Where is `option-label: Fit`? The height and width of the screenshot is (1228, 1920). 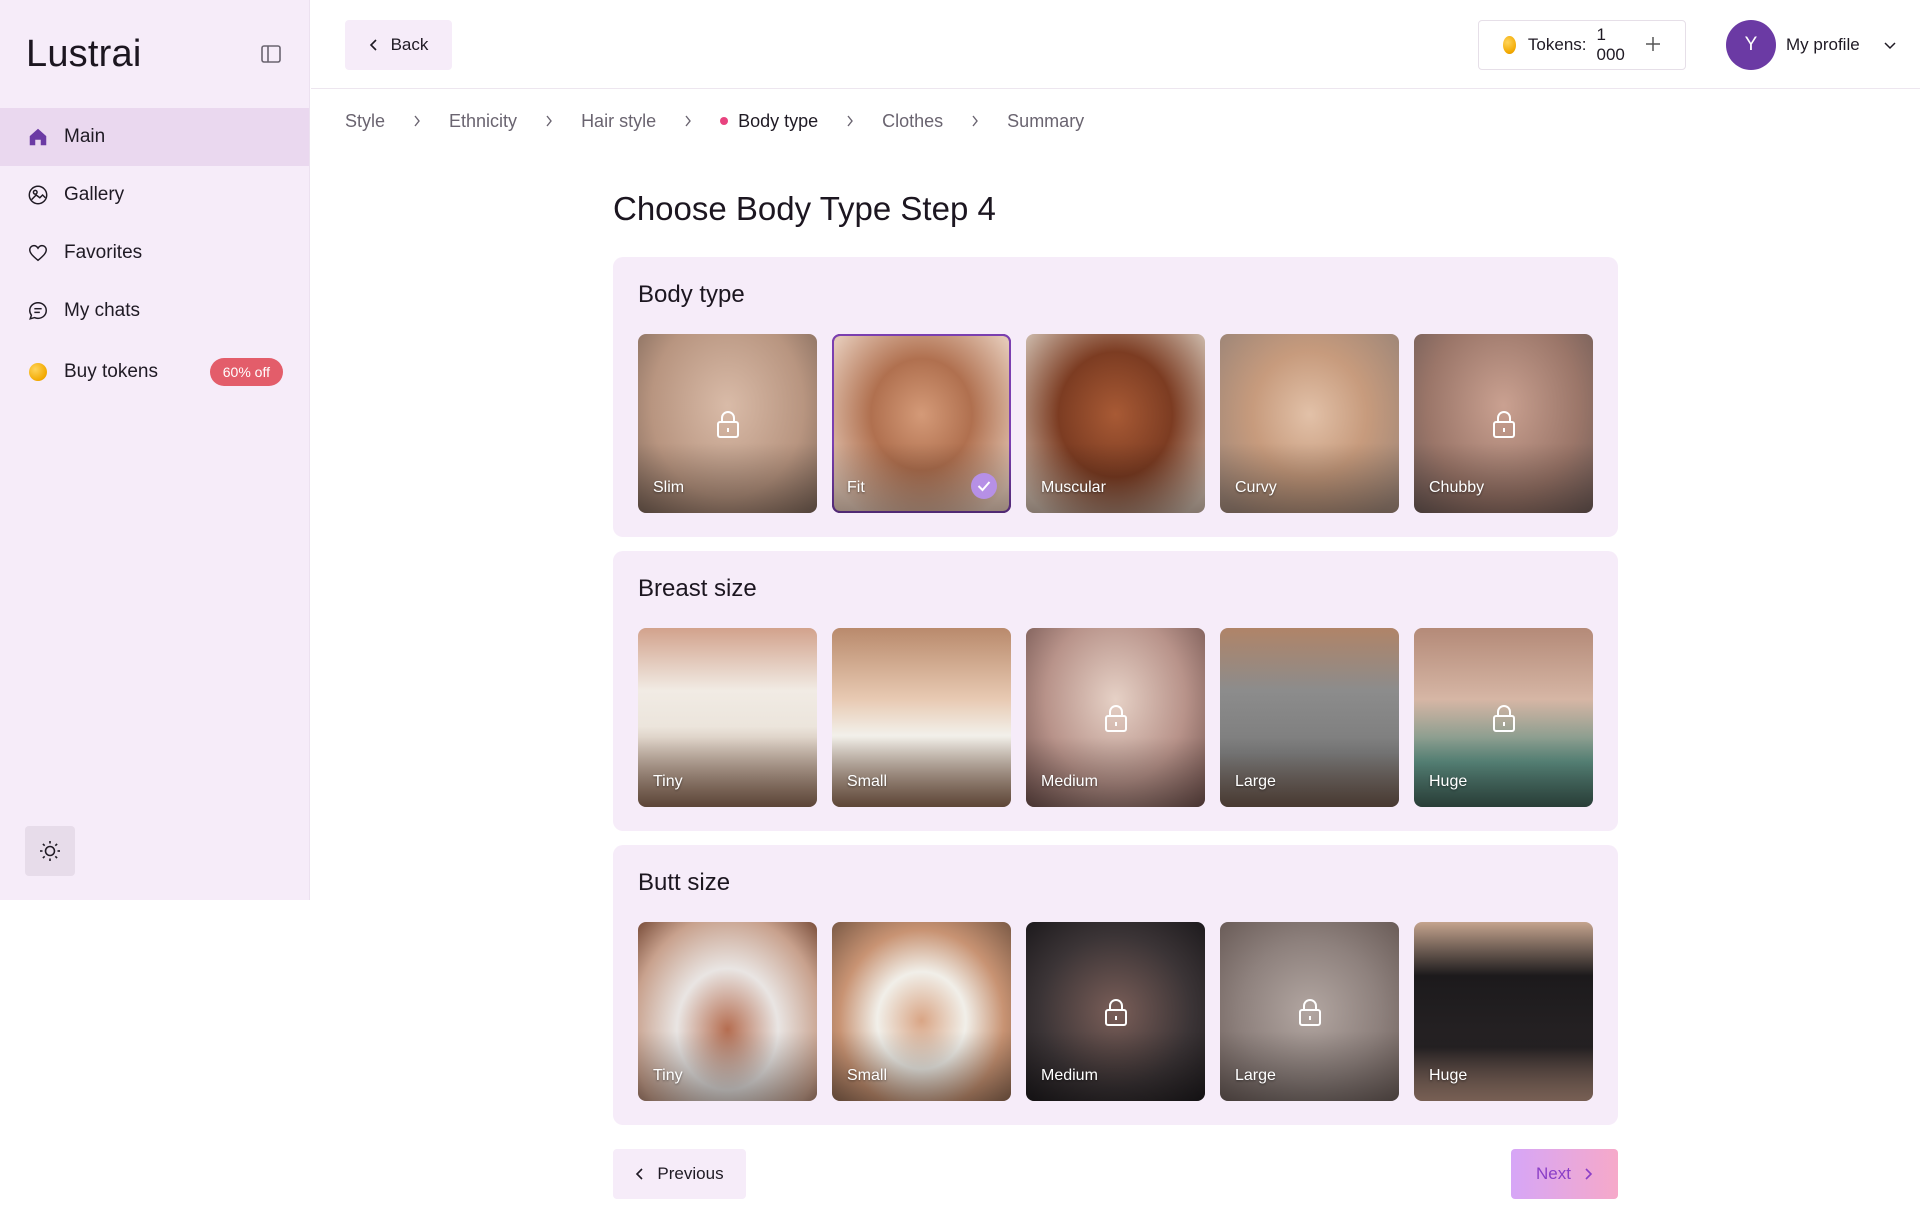 option-label: Fit is located at coordinates (856, 487).